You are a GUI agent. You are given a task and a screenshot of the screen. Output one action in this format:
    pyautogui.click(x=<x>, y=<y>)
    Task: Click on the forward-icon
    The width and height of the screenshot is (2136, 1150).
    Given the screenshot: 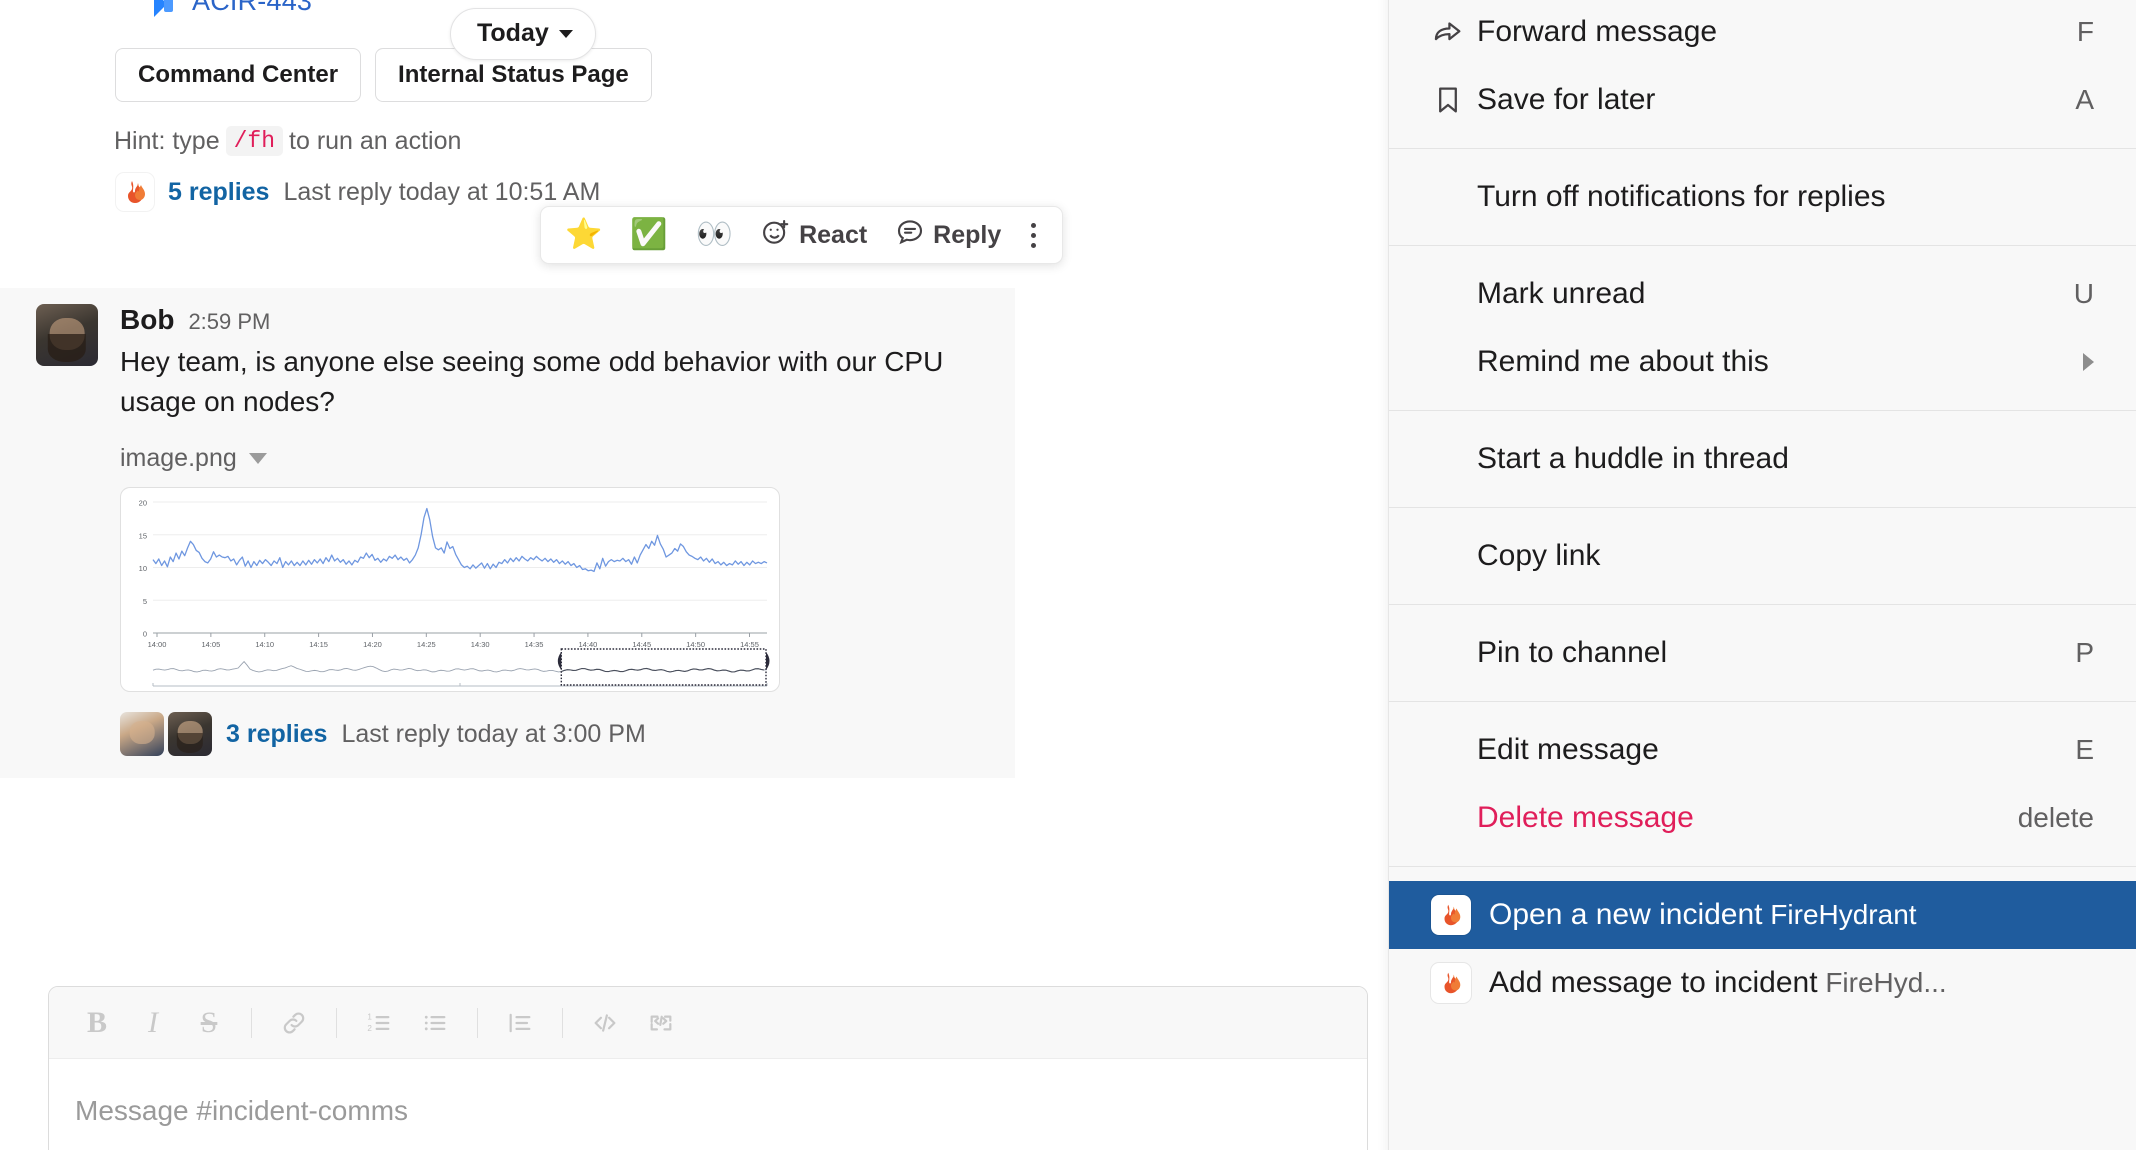 What is the action you would take?
    pyautogui.click(x=1454, y=32)
    